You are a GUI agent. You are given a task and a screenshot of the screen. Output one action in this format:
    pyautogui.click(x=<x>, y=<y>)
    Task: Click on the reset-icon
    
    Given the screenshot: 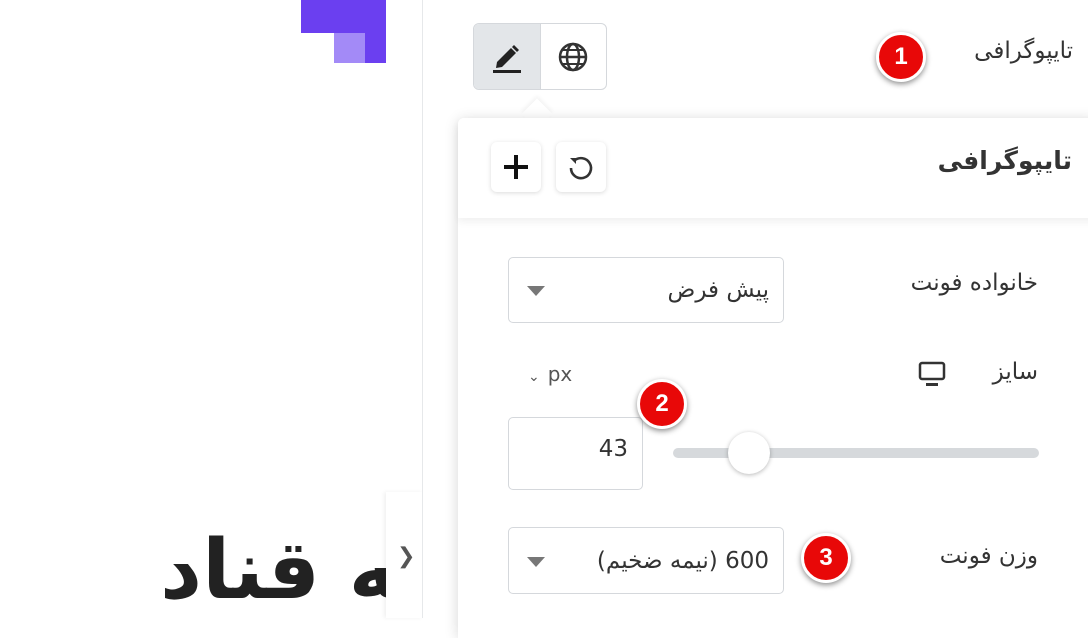 What is the action you would take?
    pyautogui.click(x=581, y=168)
    